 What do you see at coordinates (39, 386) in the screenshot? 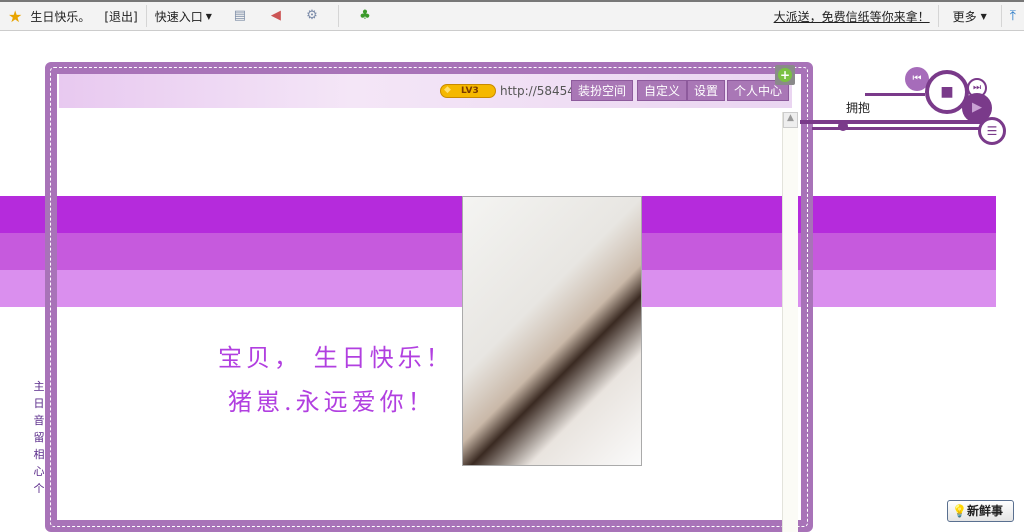
I see `nav-item: 主` at bounding box center [39, 386].